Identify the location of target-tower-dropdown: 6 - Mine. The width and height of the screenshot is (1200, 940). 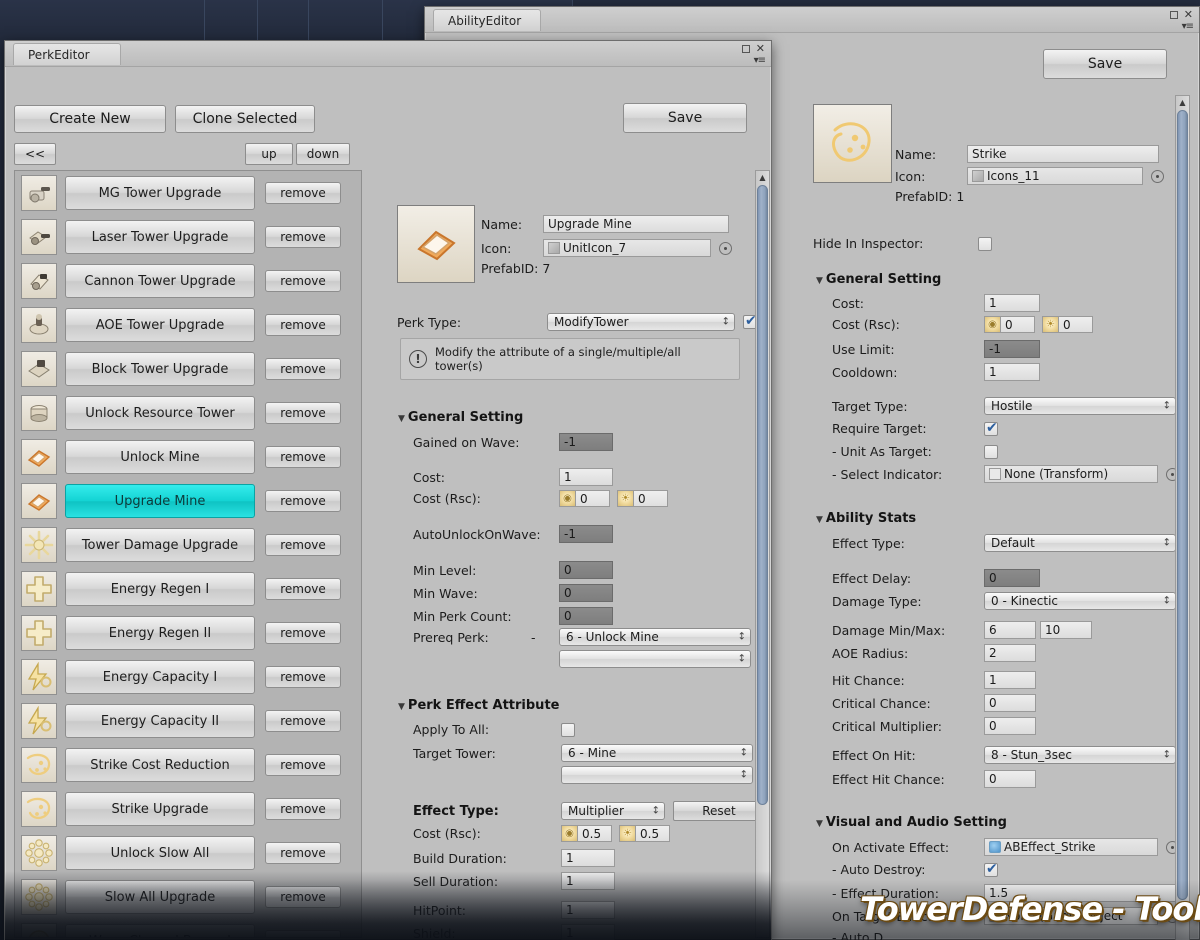
(657, 753).